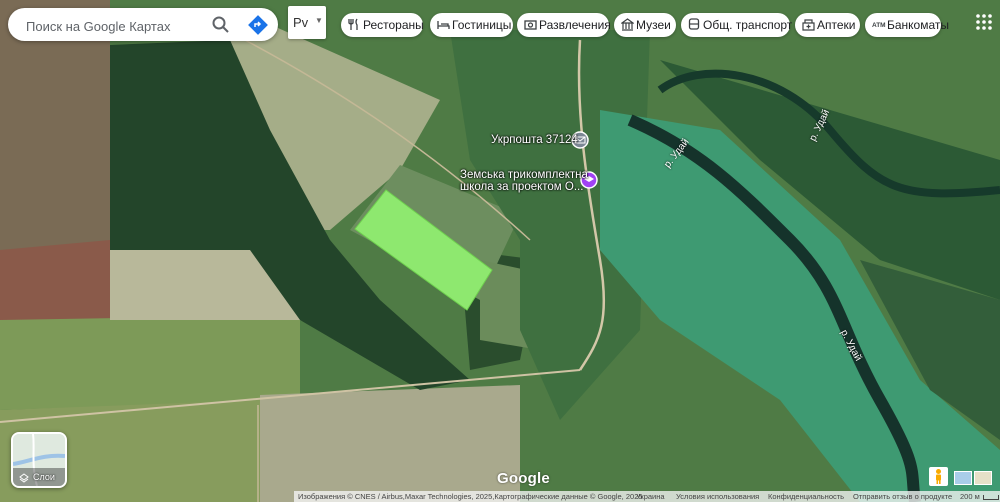 The height and width of the screenshot is (502, 1000). Describe the element at coordinates (530, 25) in the screenshot. I see `camera-icon` at that location.